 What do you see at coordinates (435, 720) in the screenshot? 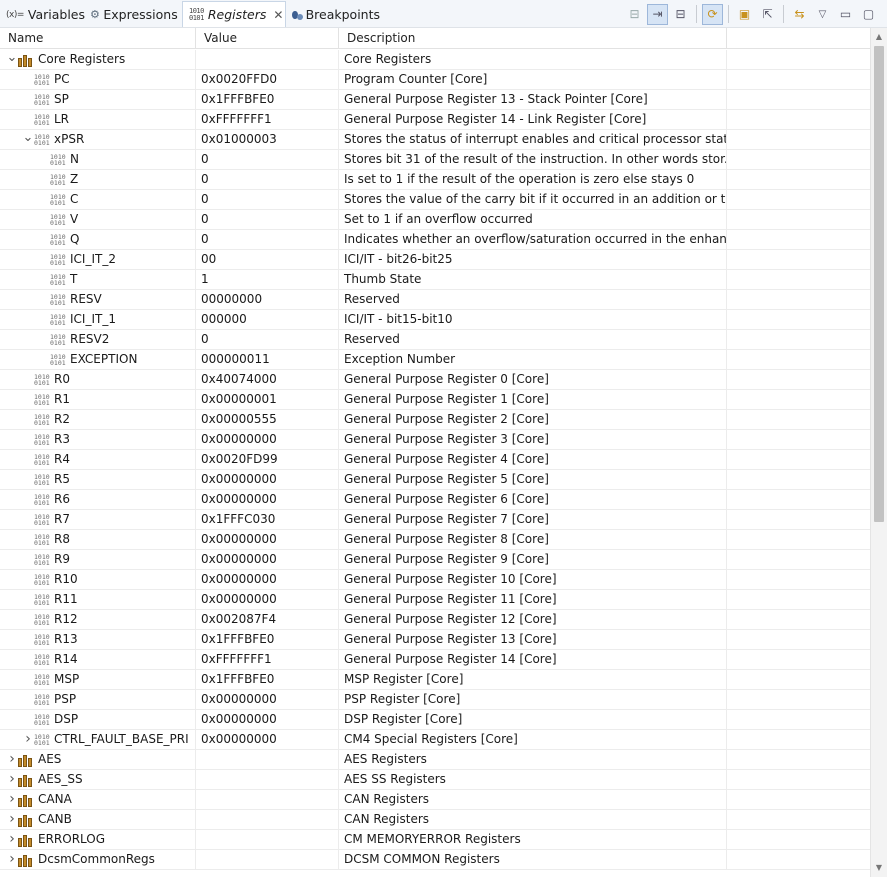
I see `table-row: 1010 0101 DSP 0x00000000 DSP Register [Core]` at bounding box center [435, 720].